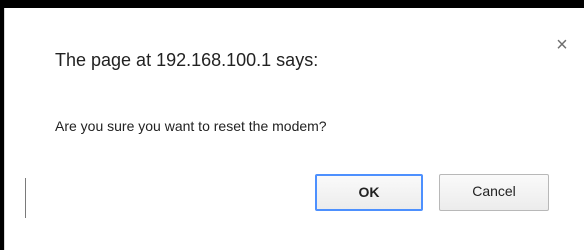  What do you see at coordinates (562, 45) in the screenshot?
I see `close-icon: ×` at bounding box center [562, 45].